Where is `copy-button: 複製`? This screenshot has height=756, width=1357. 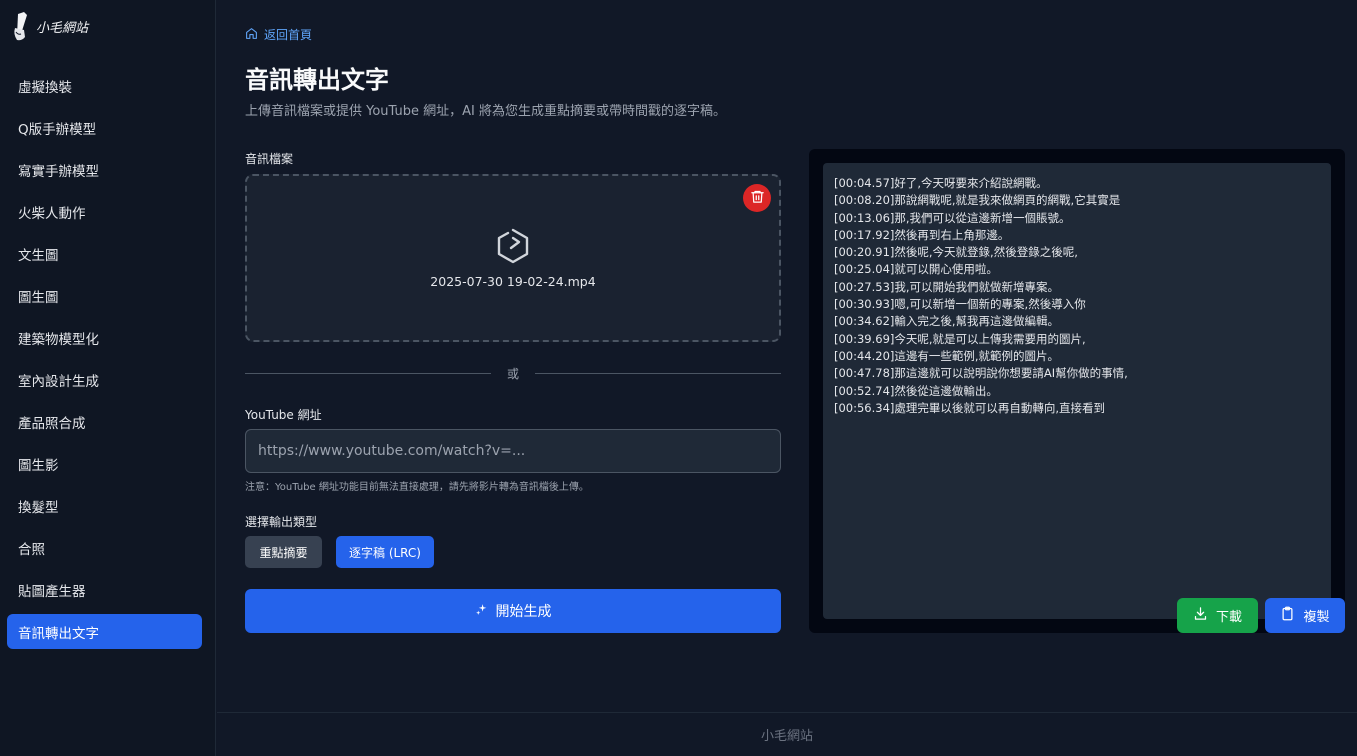 copy-button: 複製 is located at coordinates (1305, 615).